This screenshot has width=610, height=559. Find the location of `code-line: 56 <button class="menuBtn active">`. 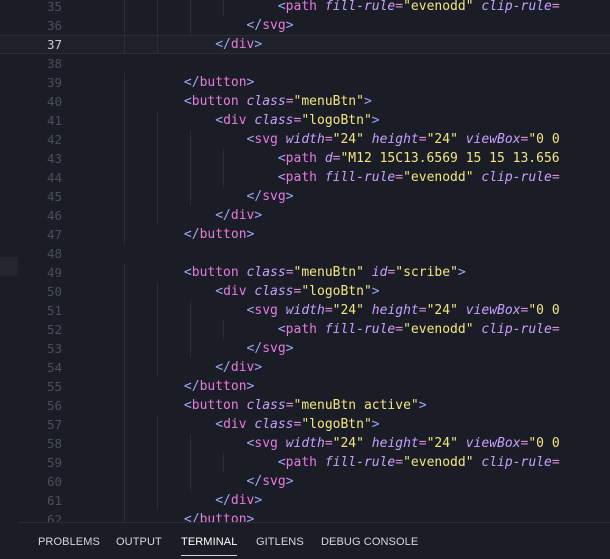

code-line: 56 <button class="menuBtn active"> is located at coordinates (305, 405).